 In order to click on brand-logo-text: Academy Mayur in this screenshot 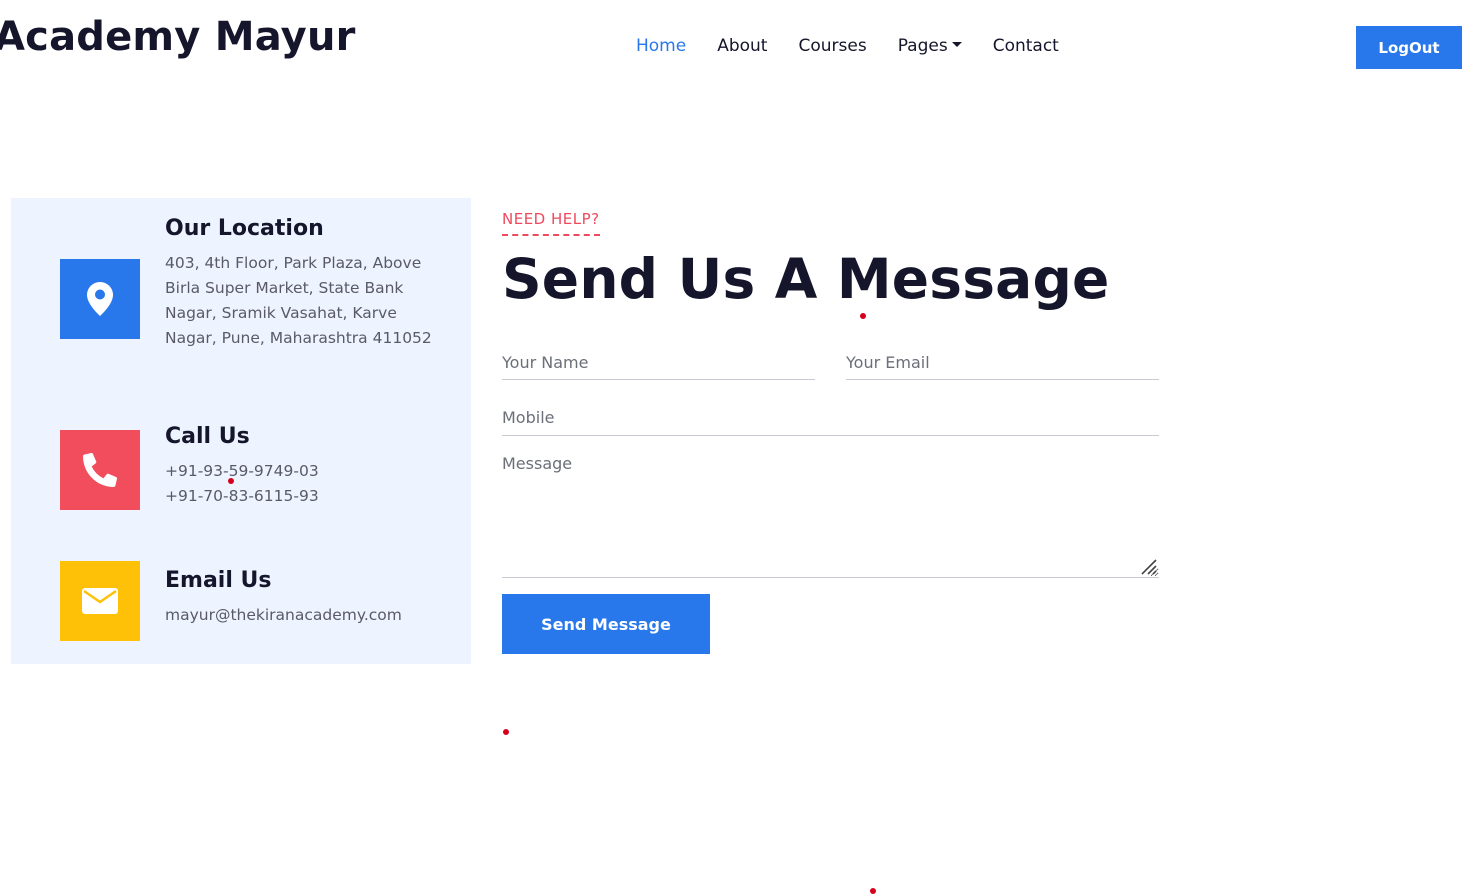, I will do `click(178, 37)`.